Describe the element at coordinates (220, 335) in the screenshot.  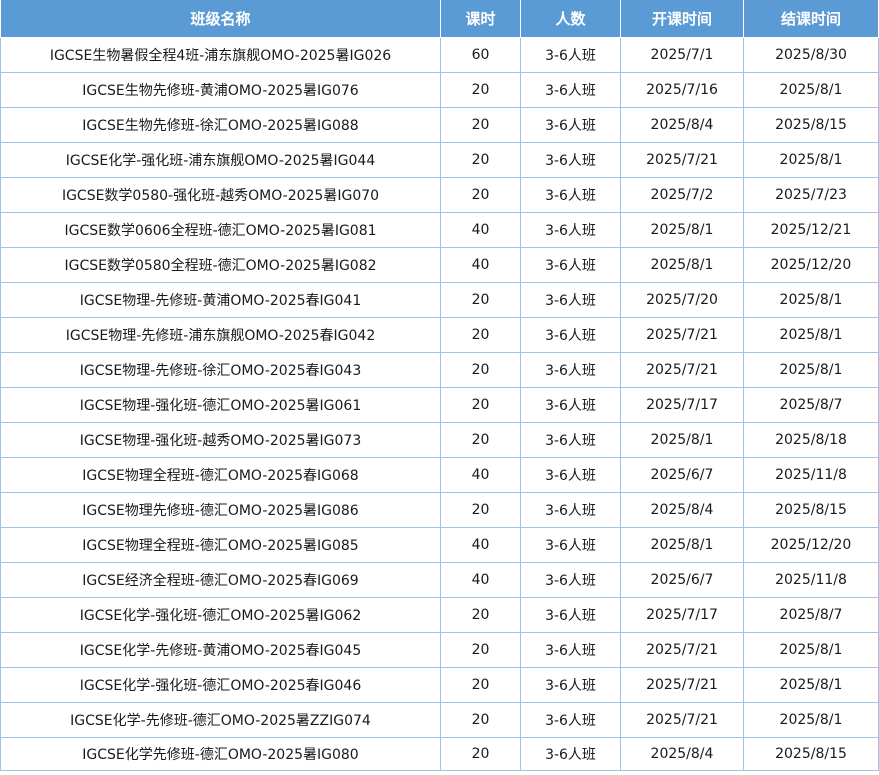
I see `cell-class-name: IGCSE物理-先修班-浦东旗舰OMO-2025春IG042` at that location.